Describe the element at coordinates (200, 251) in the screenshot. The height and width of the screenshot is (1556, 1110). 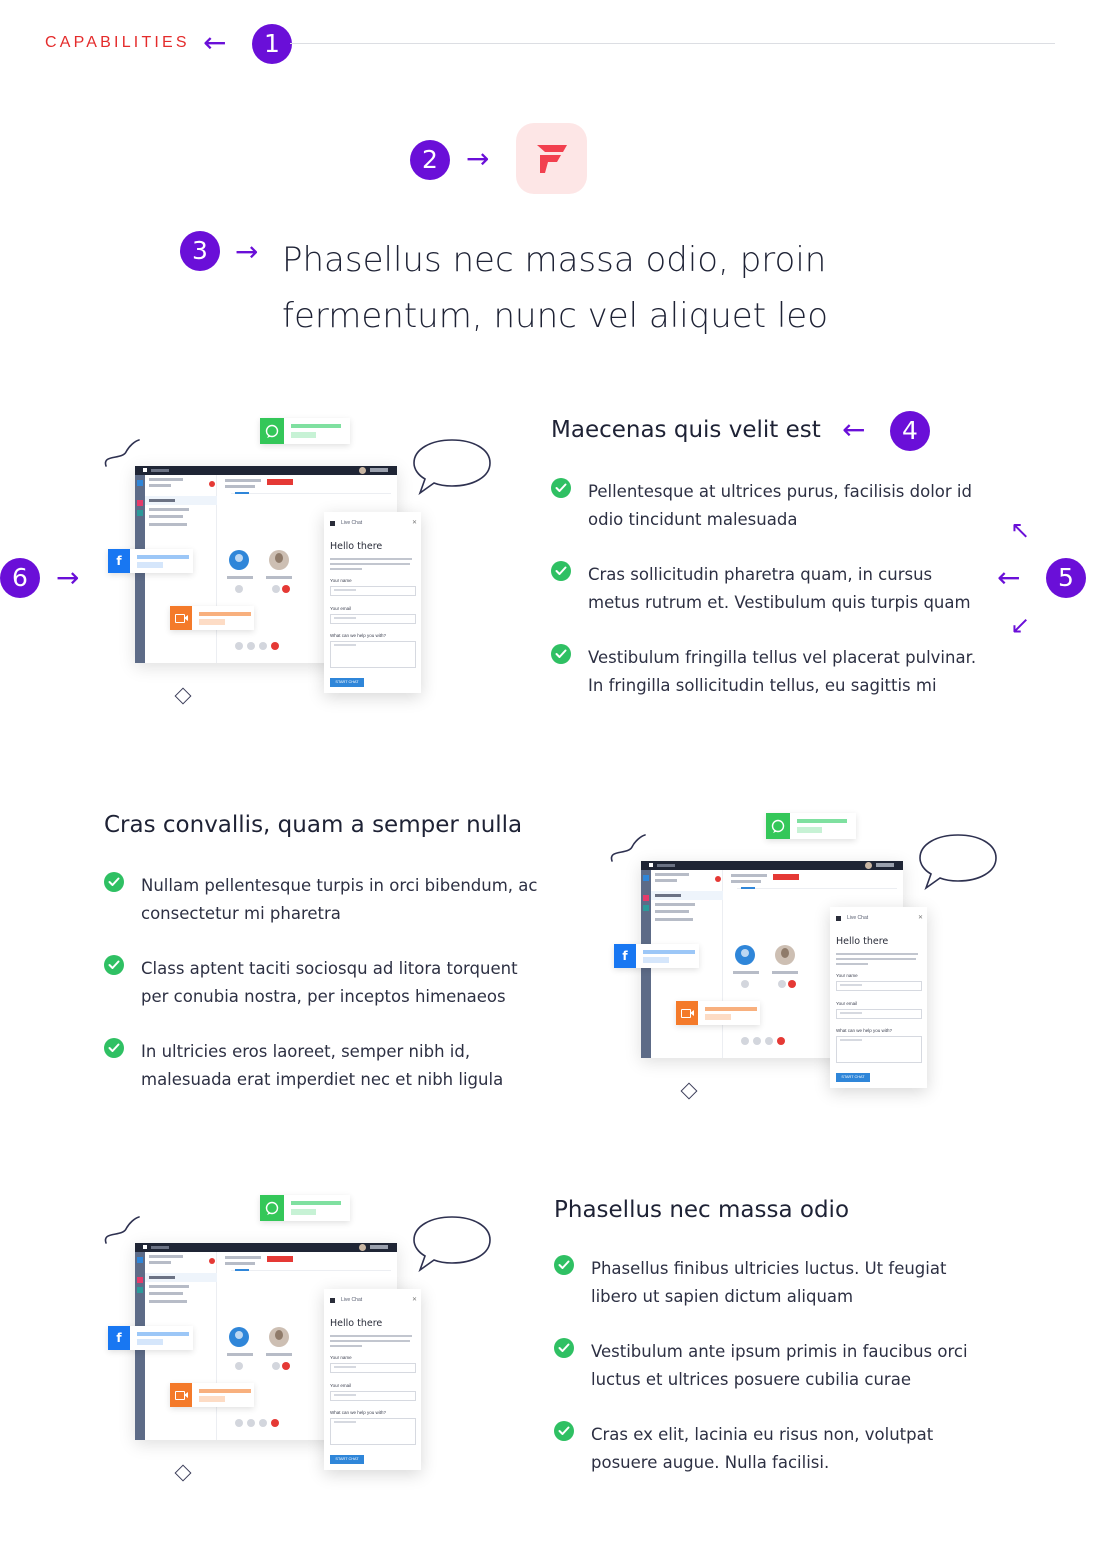
I see `marker-badge-3: 3` at that location.